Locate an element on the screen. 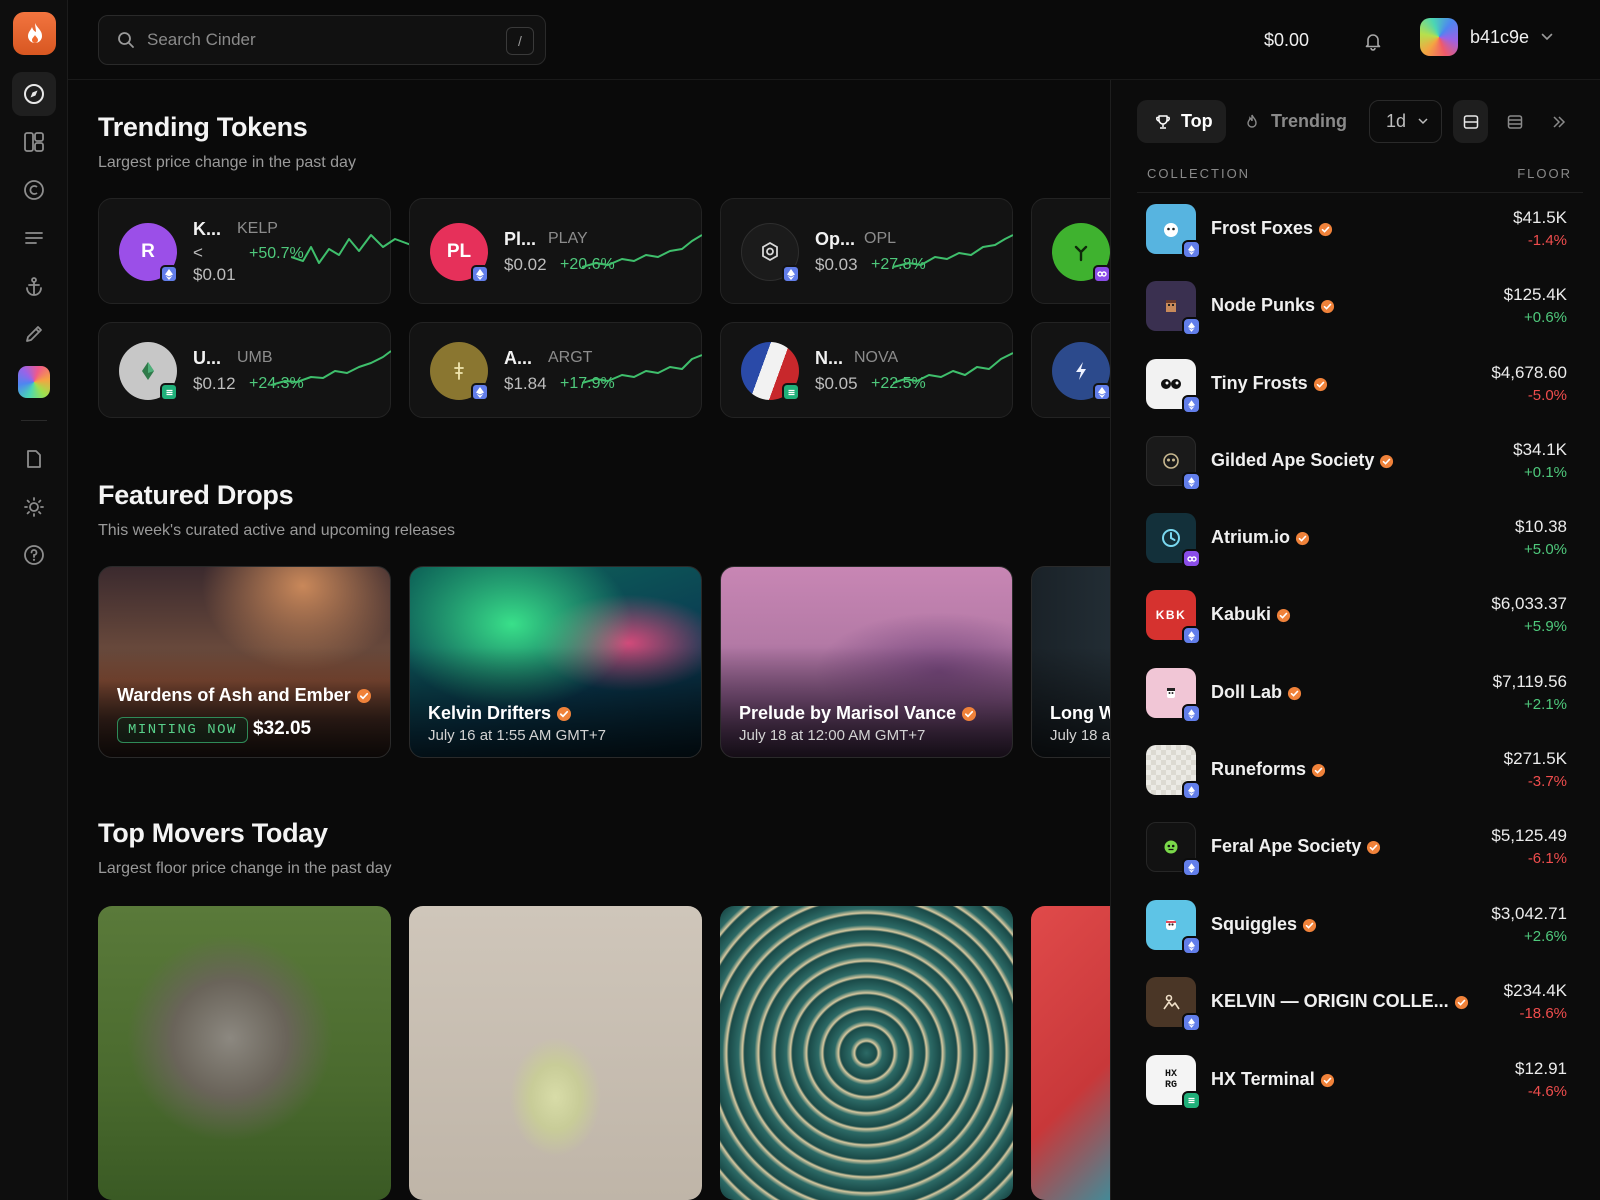 The height and width of the screenshot is (1200, 1600). collection-change: -18.6% is located at coordinates (1543, 1013).